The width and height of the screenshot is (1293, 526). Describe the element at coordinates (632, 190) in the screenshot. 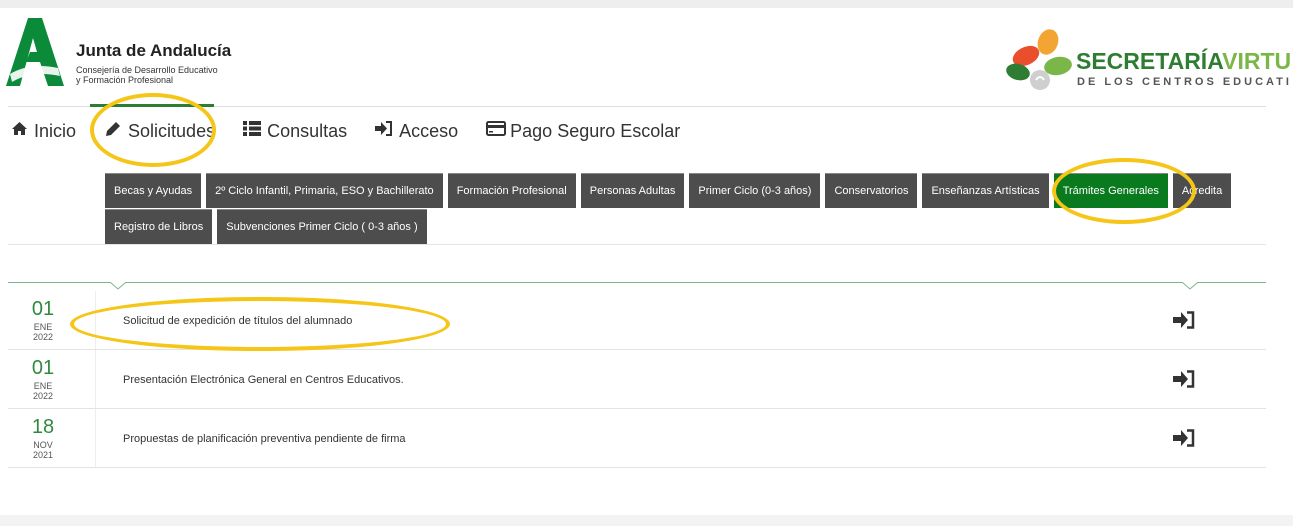

I see `tab-personas-adultas: Personas Adultas` at that location.